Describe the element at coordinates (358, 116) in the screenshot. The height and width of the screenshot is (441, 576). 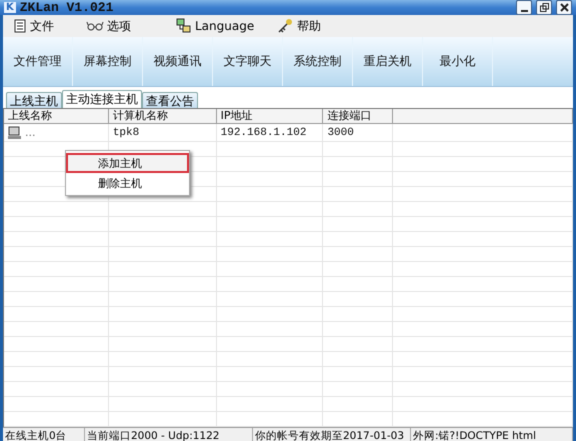
I see `column-header: 连接端口` at that location.